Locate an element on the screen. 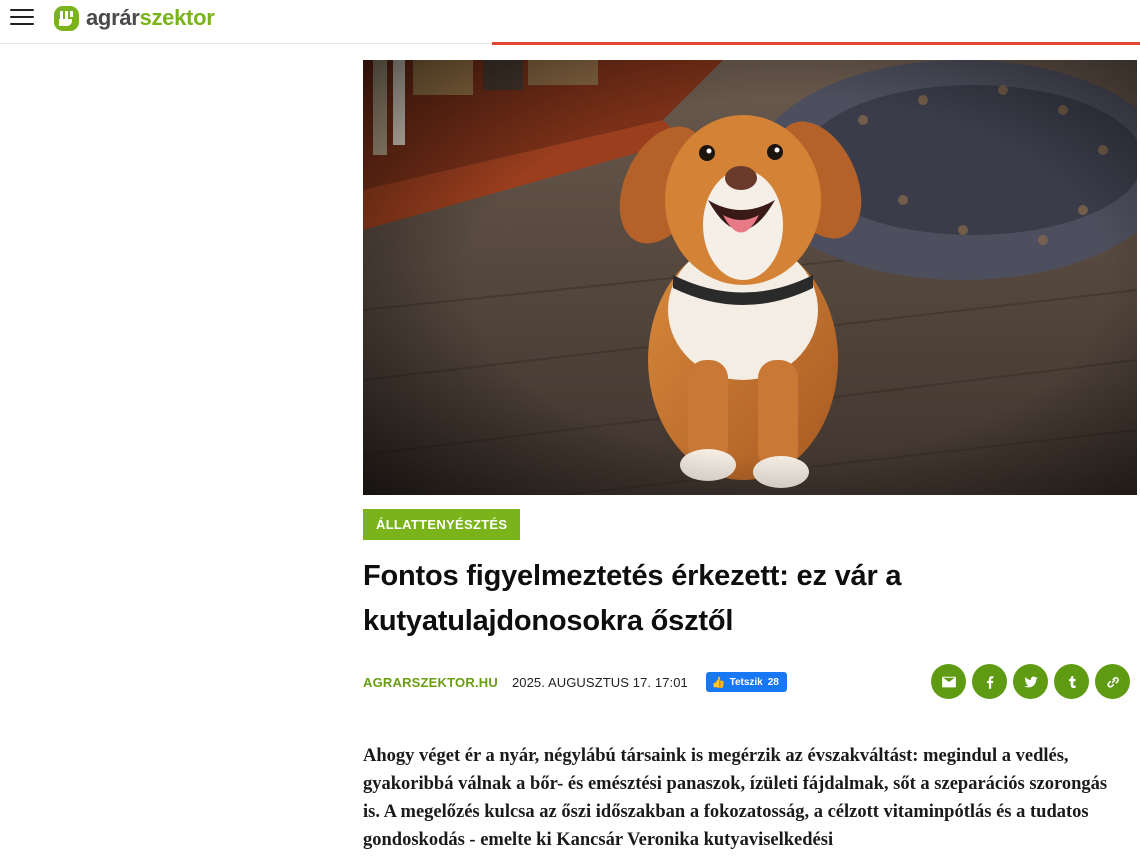  logo-text: agrárszektor is located at coordinates (150, 17).